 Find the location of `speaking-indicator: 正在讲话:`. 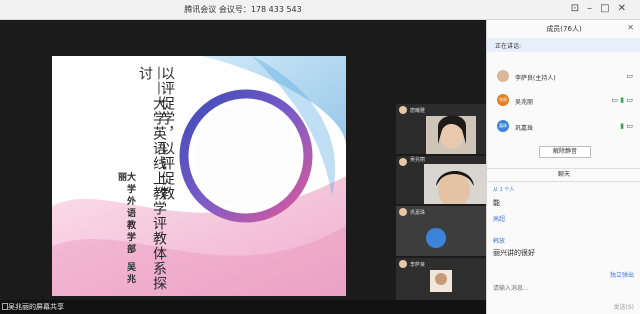

speaking-indicator: 正在讲话: is located at coordinates (563, 45).